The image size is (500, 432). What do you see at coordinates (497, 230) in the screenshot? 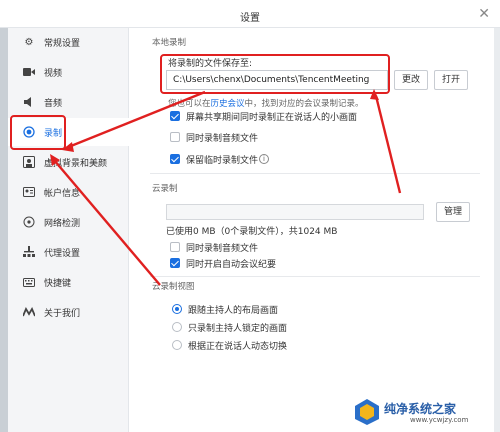
I see `background-strip` at bounding box center [497, 230].